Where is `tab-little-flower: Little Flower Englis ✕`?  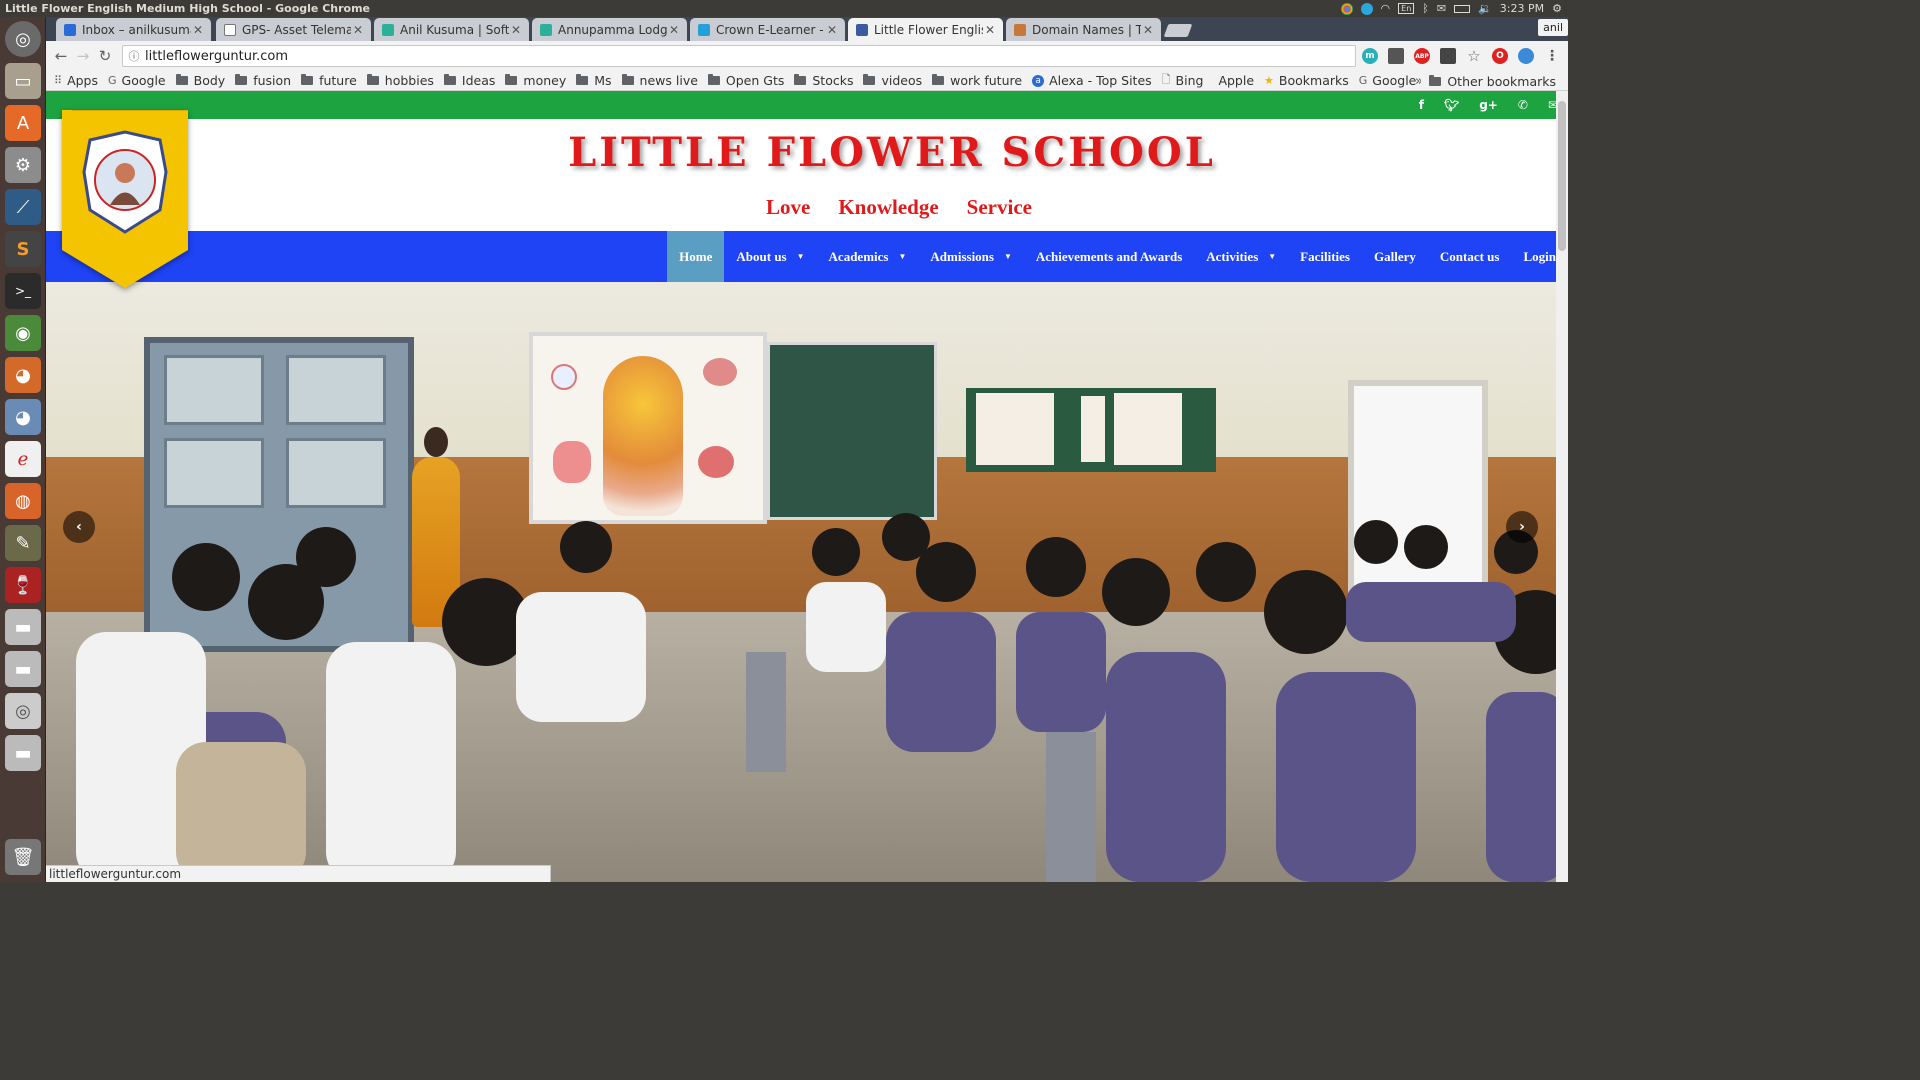
tab-little-flower: Little Flower Englis ✕ is located at coordinates (925, 29).